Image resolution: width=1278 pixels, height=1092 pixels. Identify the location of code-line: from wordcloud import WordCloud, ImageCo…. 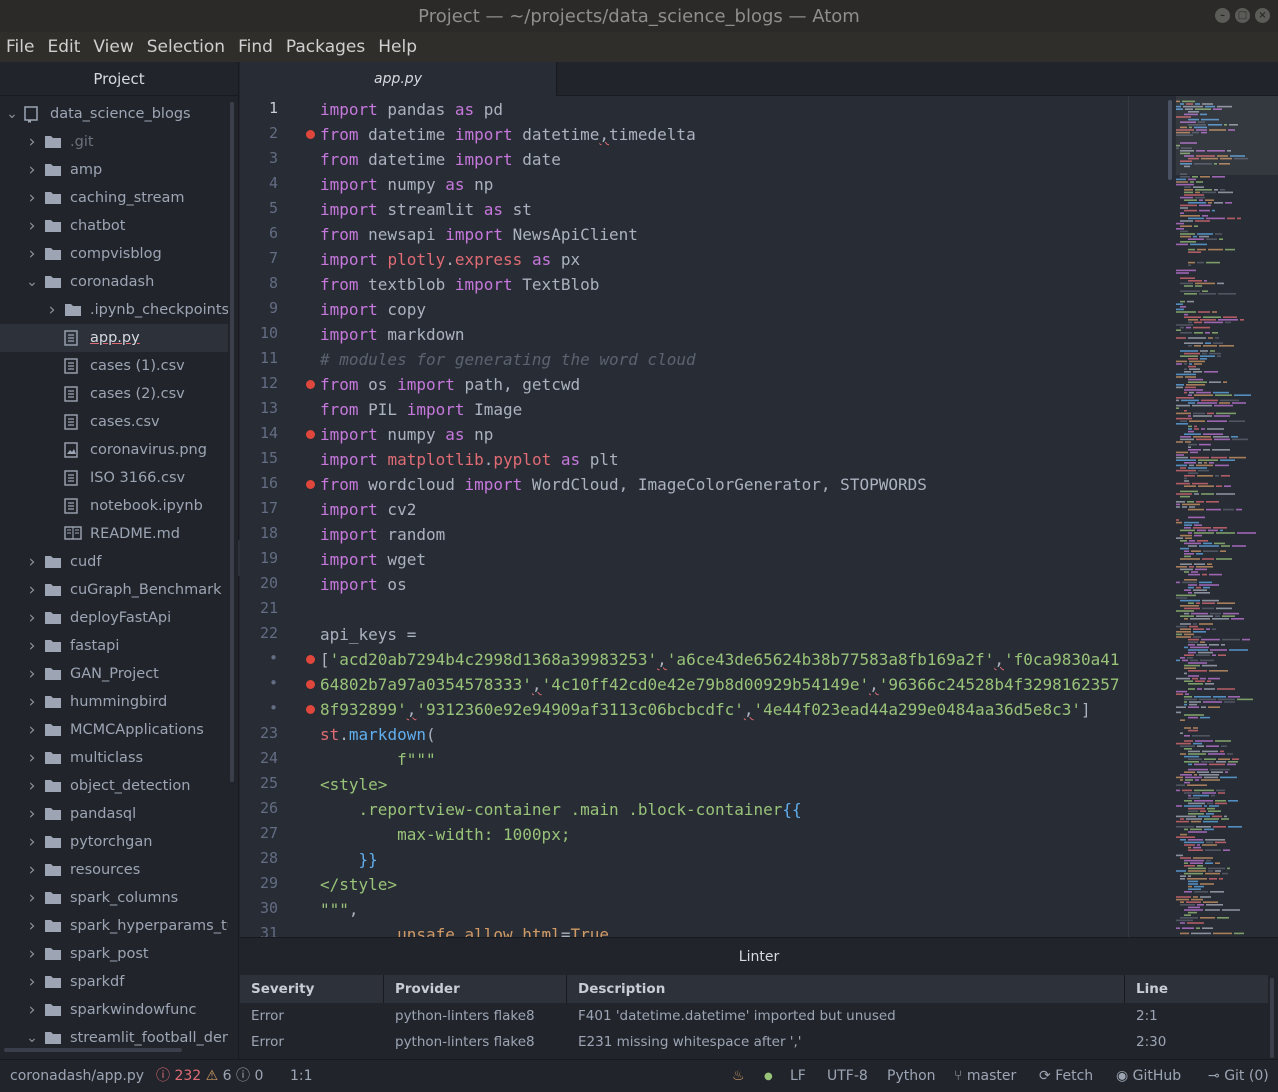
(623, 484).